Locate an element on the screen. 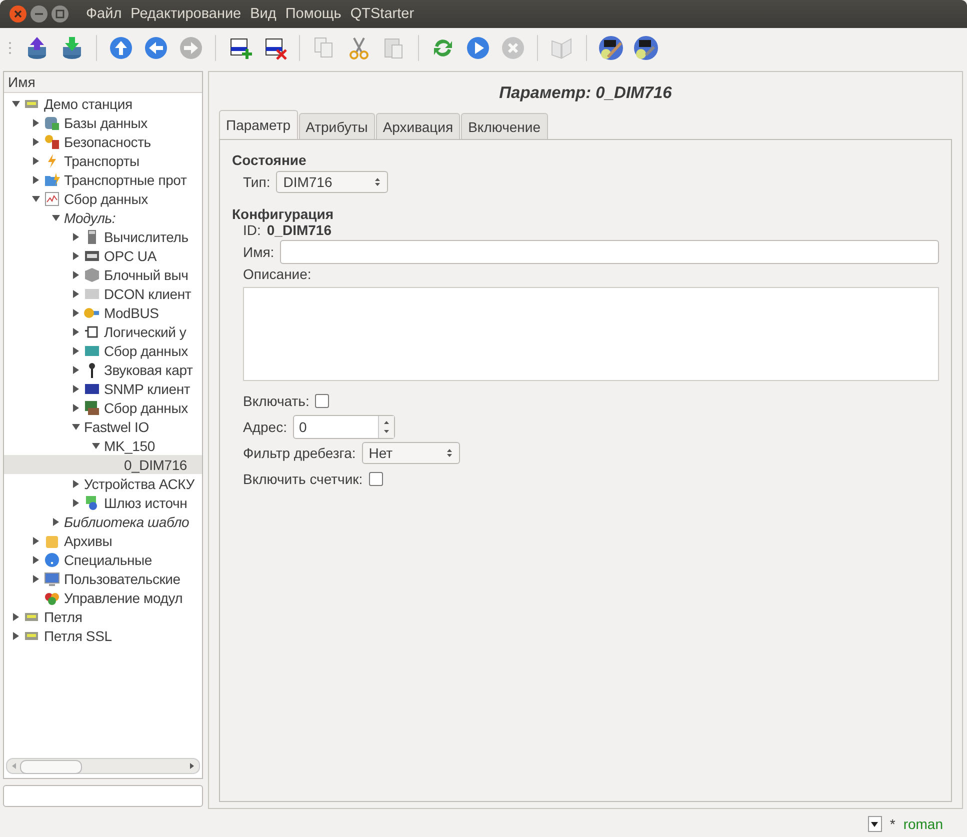 This screenshot has width=967, height=837. tree-item-label: Транспортные прот is located at coordinates (125, 180).